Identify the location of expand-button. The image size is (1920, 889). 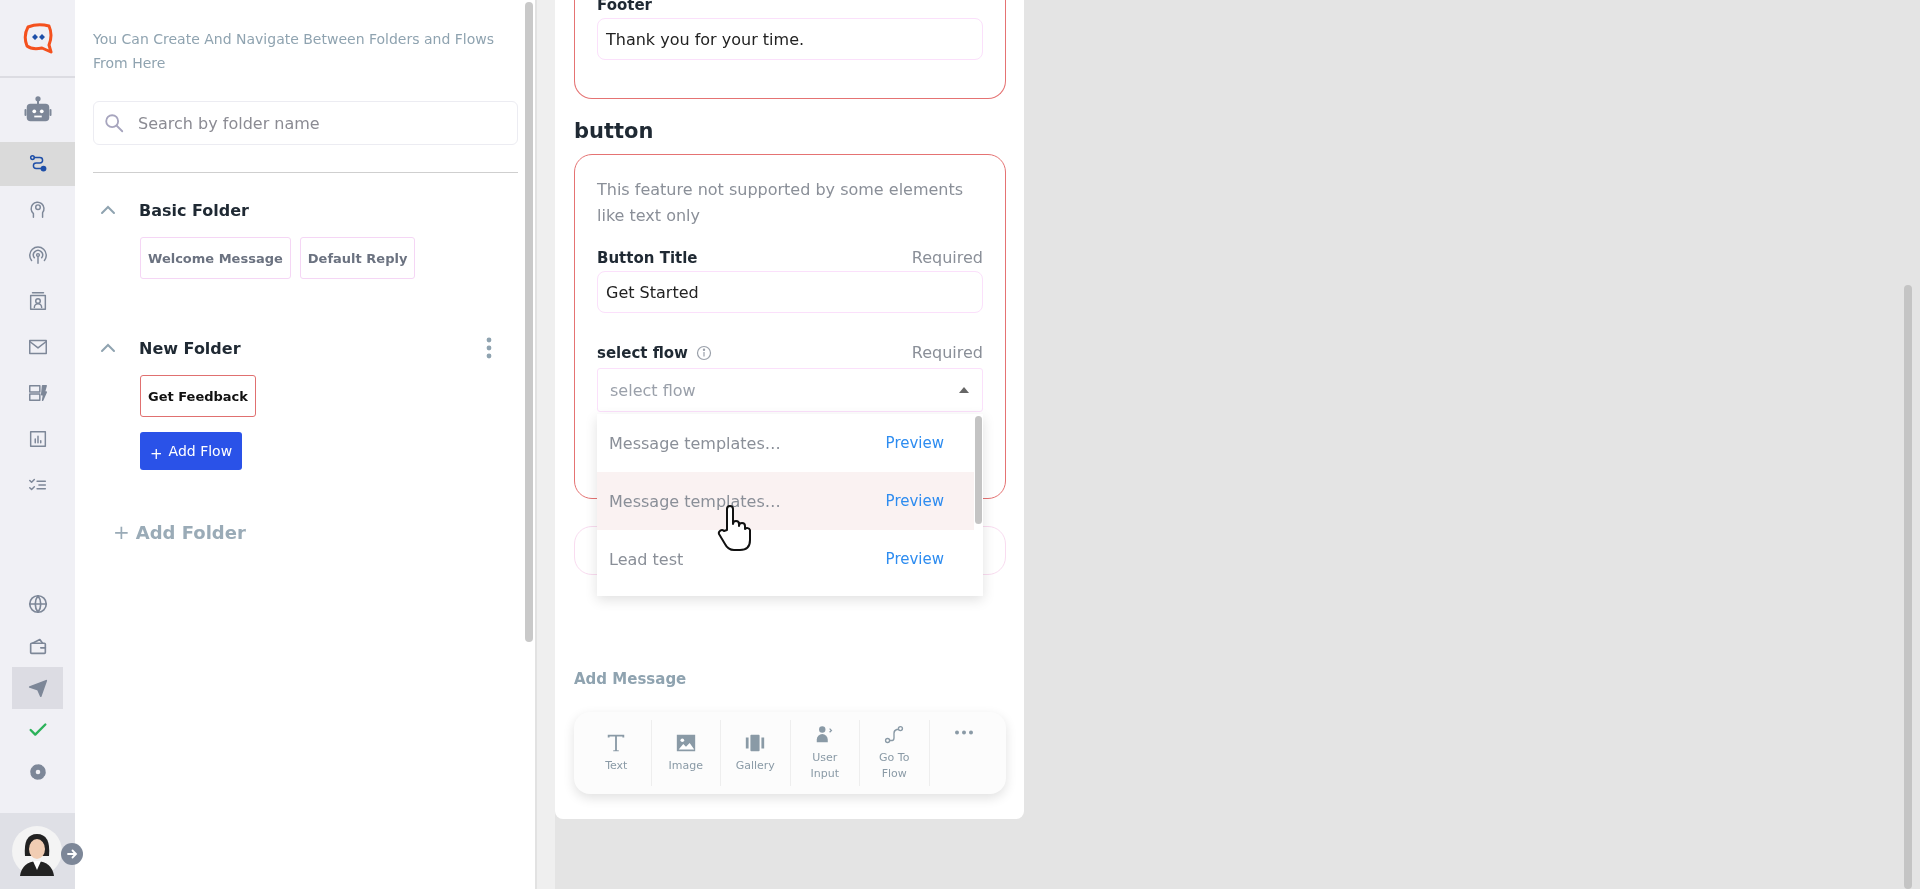
(72, 854).